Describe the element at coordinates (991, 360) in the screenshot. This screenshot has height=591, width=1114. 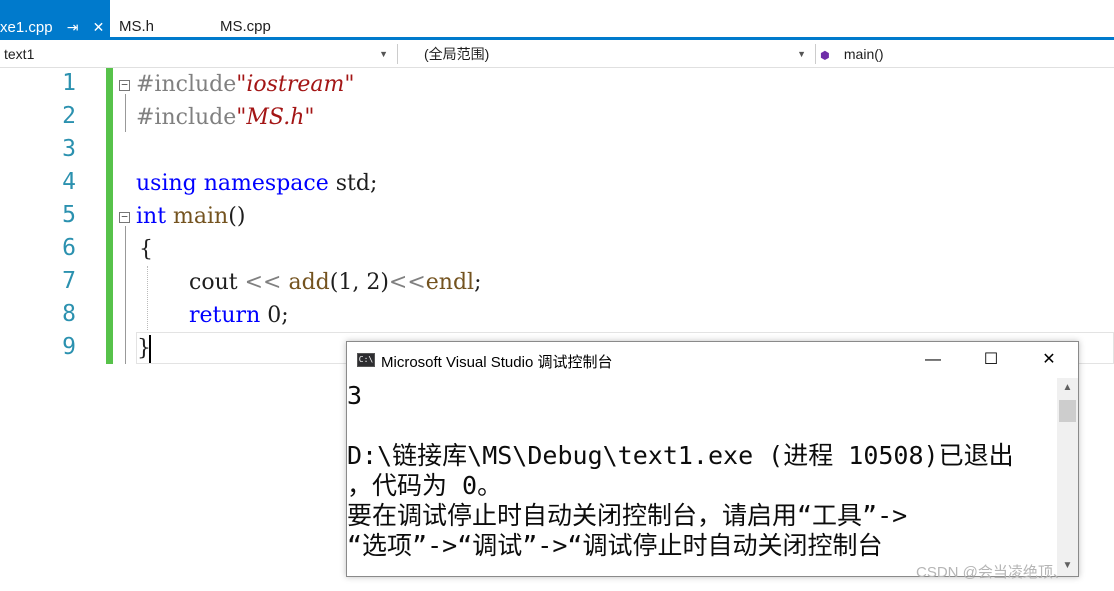
I see `maximize-button: ☐` at that location.